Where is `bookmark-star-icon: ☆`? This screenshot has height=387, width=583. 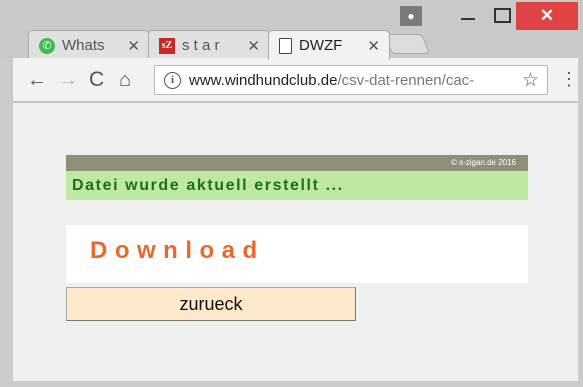
bookmark-star-icon: ☆ is located at coordinates (530, 80).